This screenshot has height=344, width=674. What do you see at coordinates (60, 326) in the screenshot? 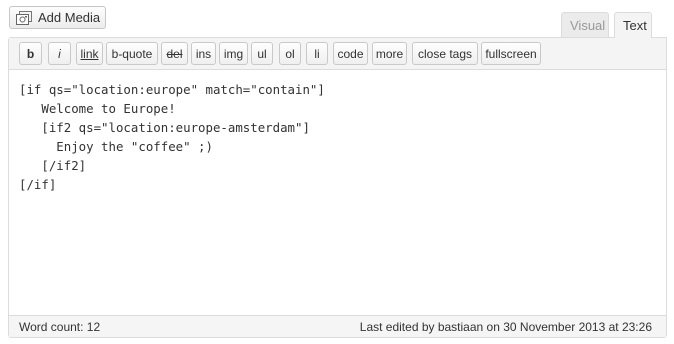
I see `word-count: Word count: 12` at bounding box center [60, 326].